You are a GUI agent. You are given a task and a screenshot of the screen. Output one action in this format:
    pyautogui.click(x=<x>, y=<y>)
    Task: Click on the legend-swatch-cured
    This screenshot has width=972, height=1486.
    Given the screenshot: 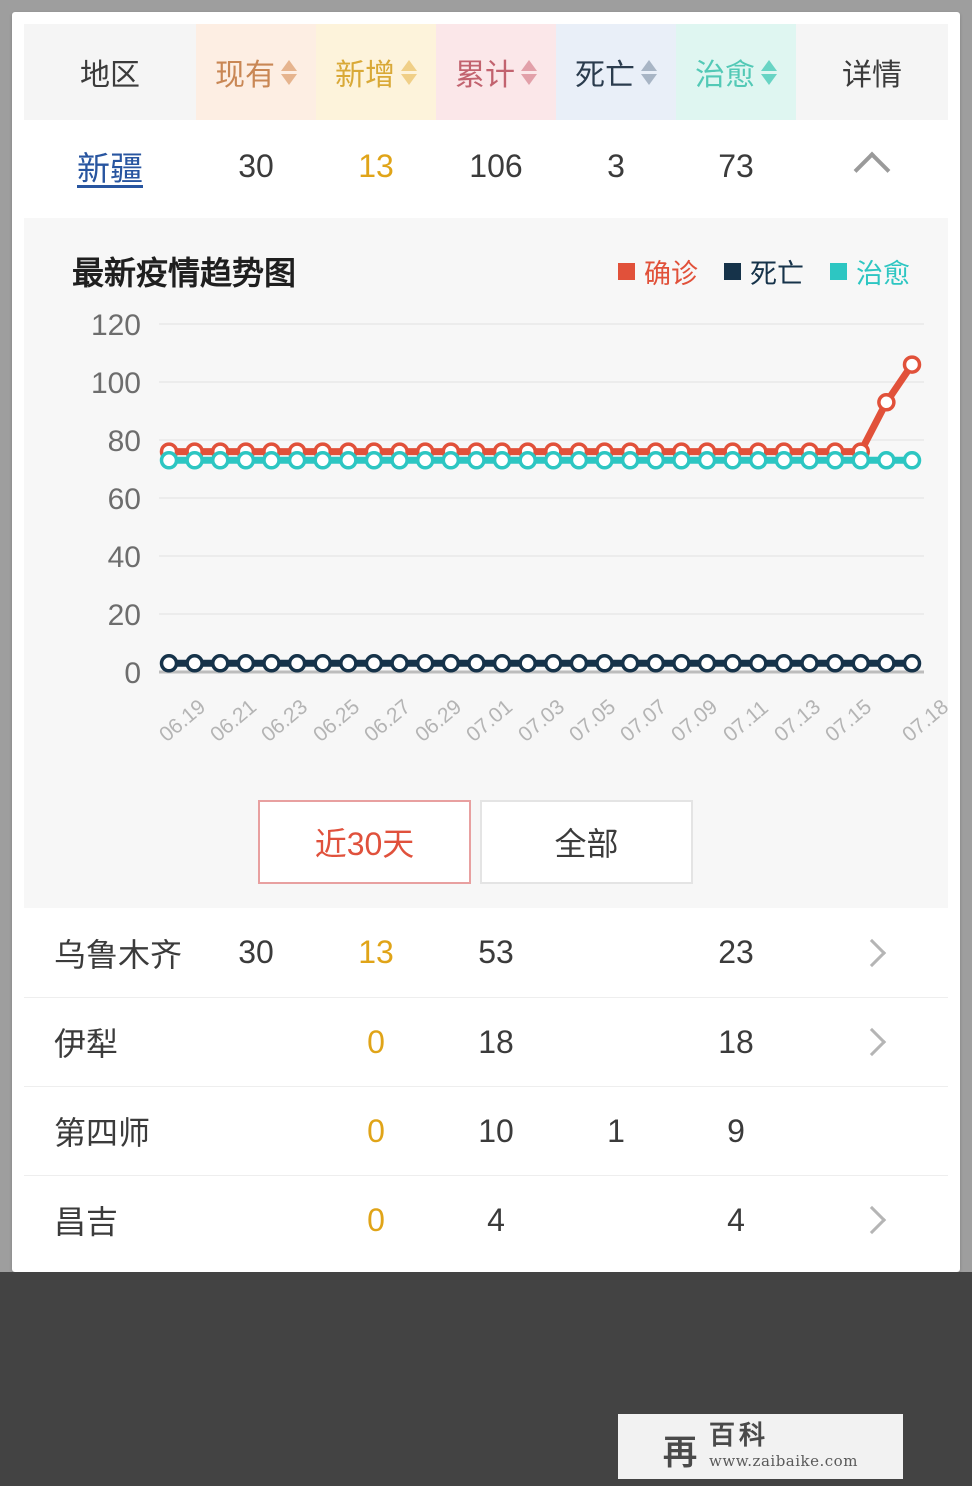 What is the action you would take?
    pyautogui.click(x=838, y=271)
    